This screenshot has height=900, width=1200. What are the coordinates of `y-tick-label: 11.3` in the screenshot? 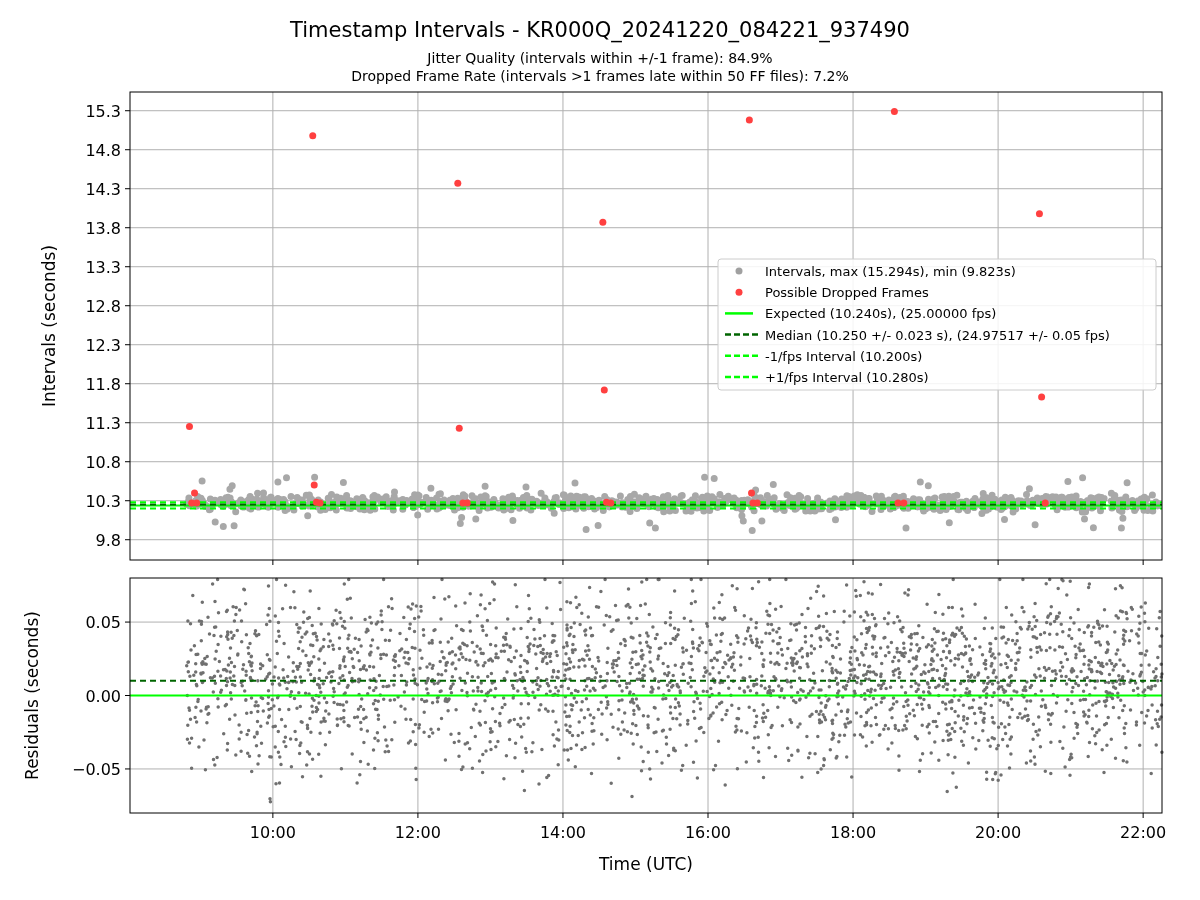 It's located at (103, 423).